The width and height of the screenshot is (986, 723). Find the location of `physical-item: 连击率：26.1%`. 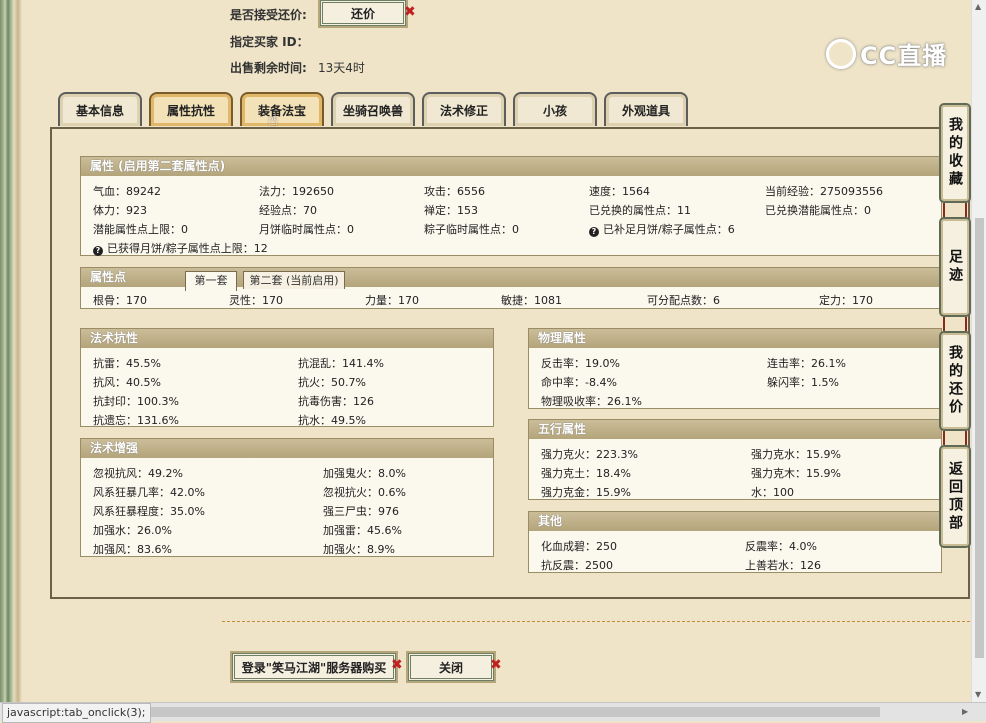

physical-item: 连击率：26.1% is located at coordinates (806, 363).